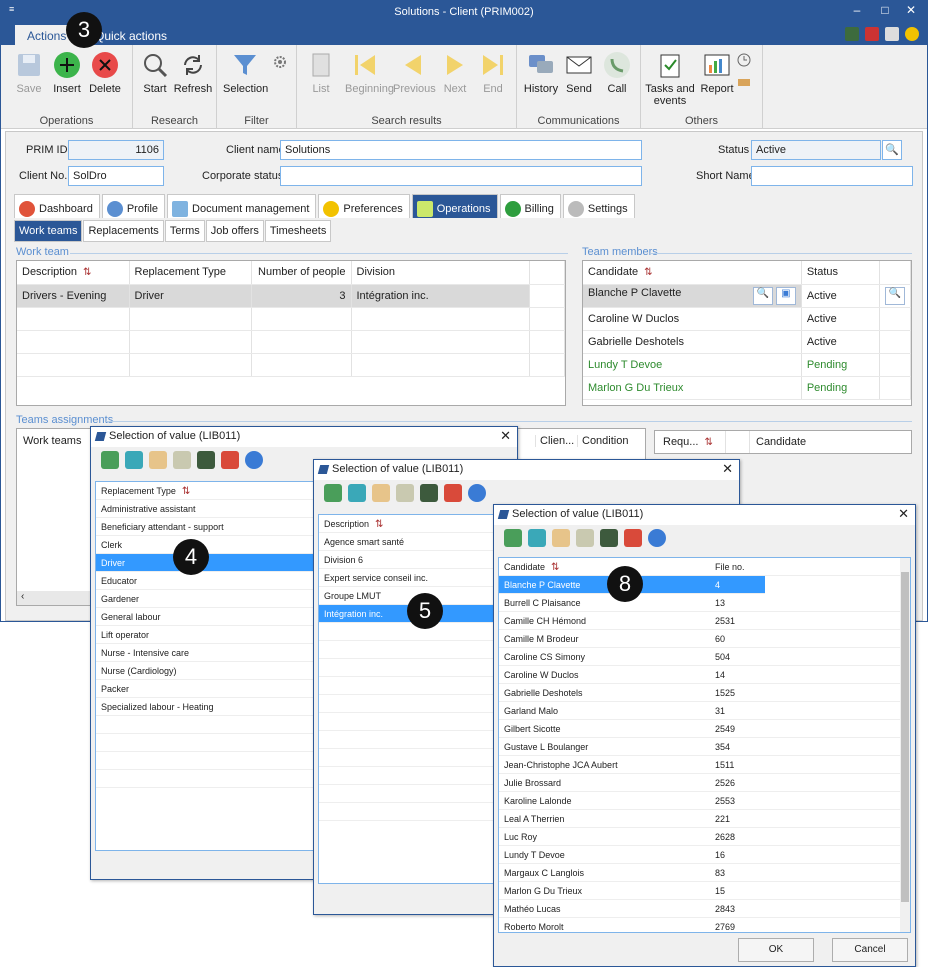  I want to click on list-item: Beneficiary attendant - support, so click(206, 527).